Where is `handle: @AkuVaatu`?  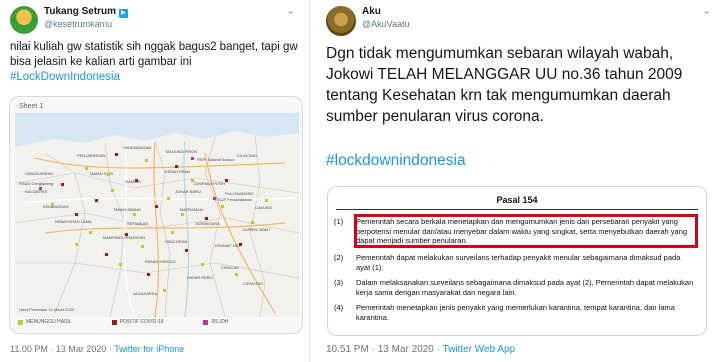 handle: @AkuVaatu is located at coordinates (386, 24).